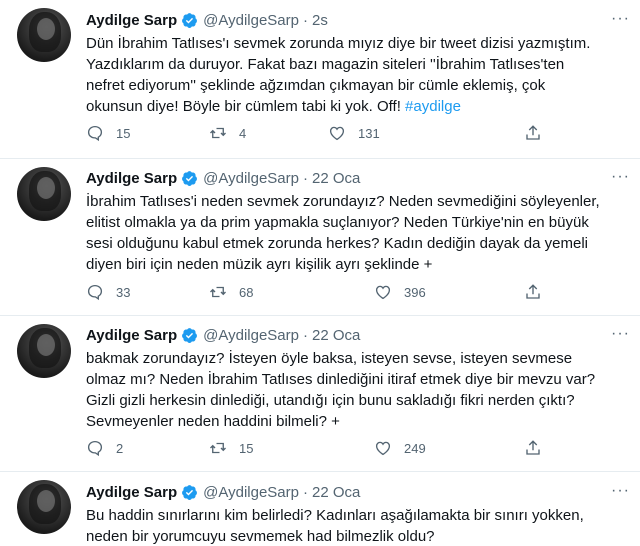  What do you see at coordinates (246, 292) in the screenshot?
I see `retweet-count: 68` at bounding box center [246, 292].